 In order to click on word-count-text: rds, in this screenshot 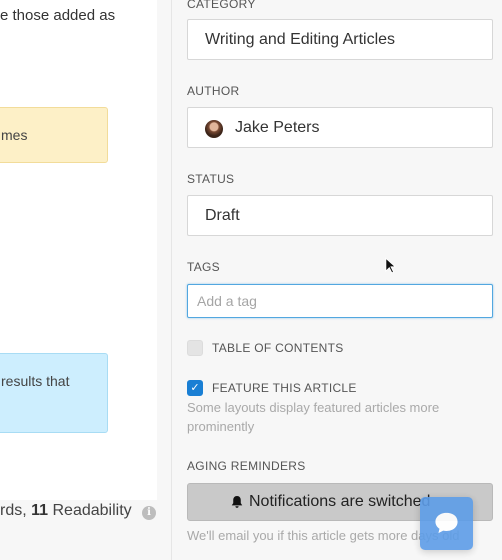, I will do `click(16, 510)`.